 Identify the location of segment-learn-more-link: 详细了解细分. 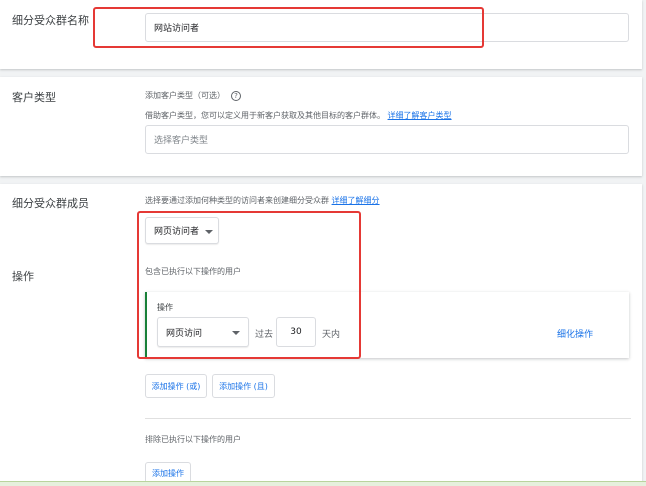
(356, 200).